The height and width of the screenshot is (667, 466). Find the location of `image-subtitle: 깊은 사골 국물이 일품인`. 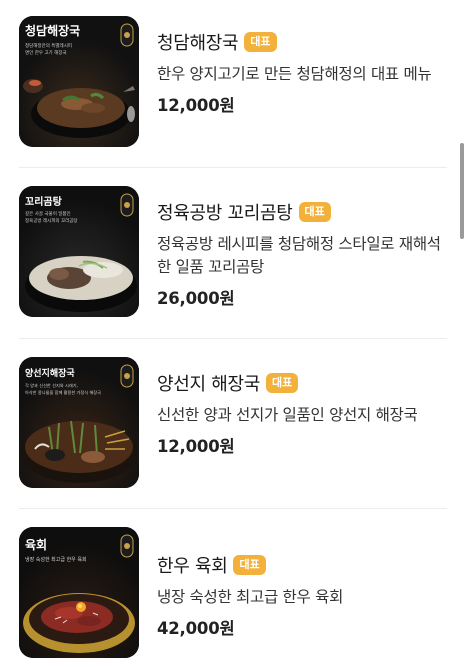

image-subtitle: 깊은 사골 국물이 일품인 is located at coordinates (48, 213).